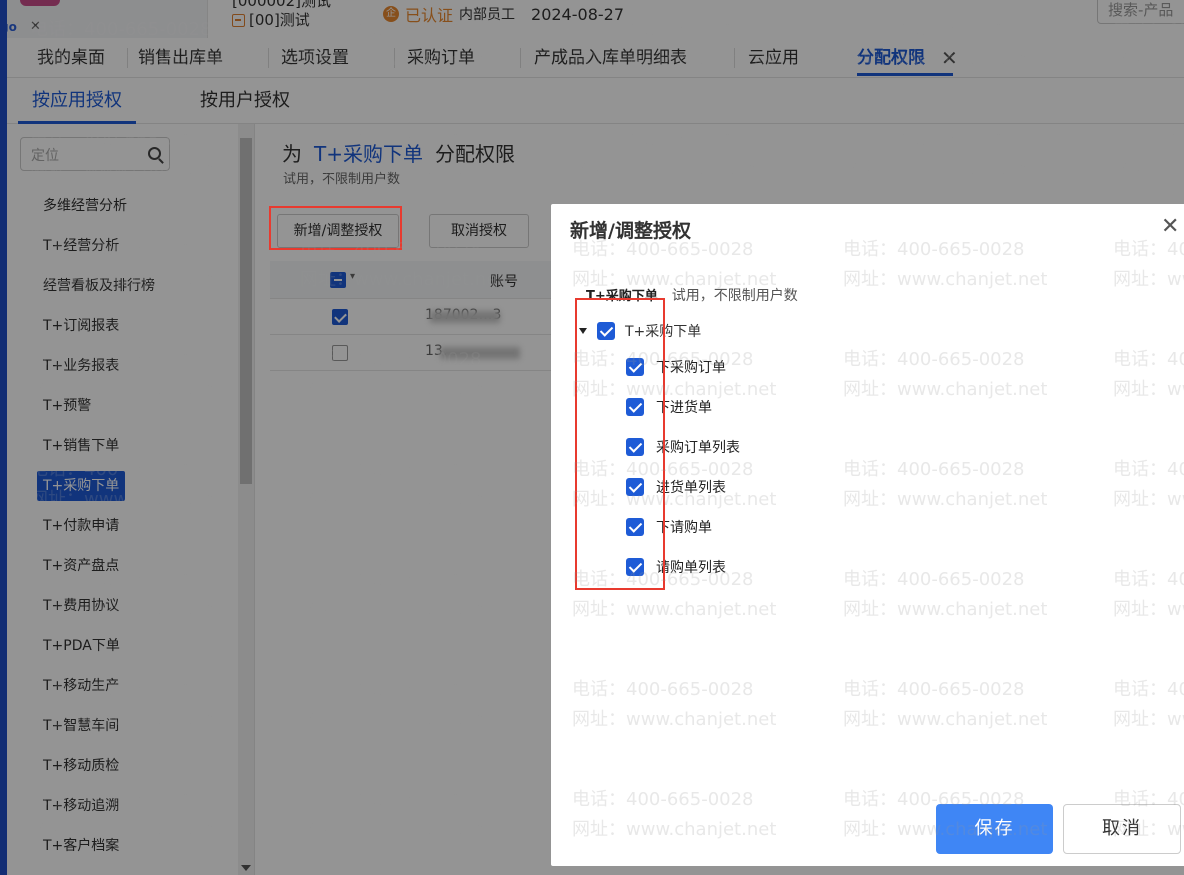 This screenshot has height=875, width=1184. Describe the element at coordinates (81, 446) in the screenshot. I see `sidebar-app-item: T+销售下单` at that location.